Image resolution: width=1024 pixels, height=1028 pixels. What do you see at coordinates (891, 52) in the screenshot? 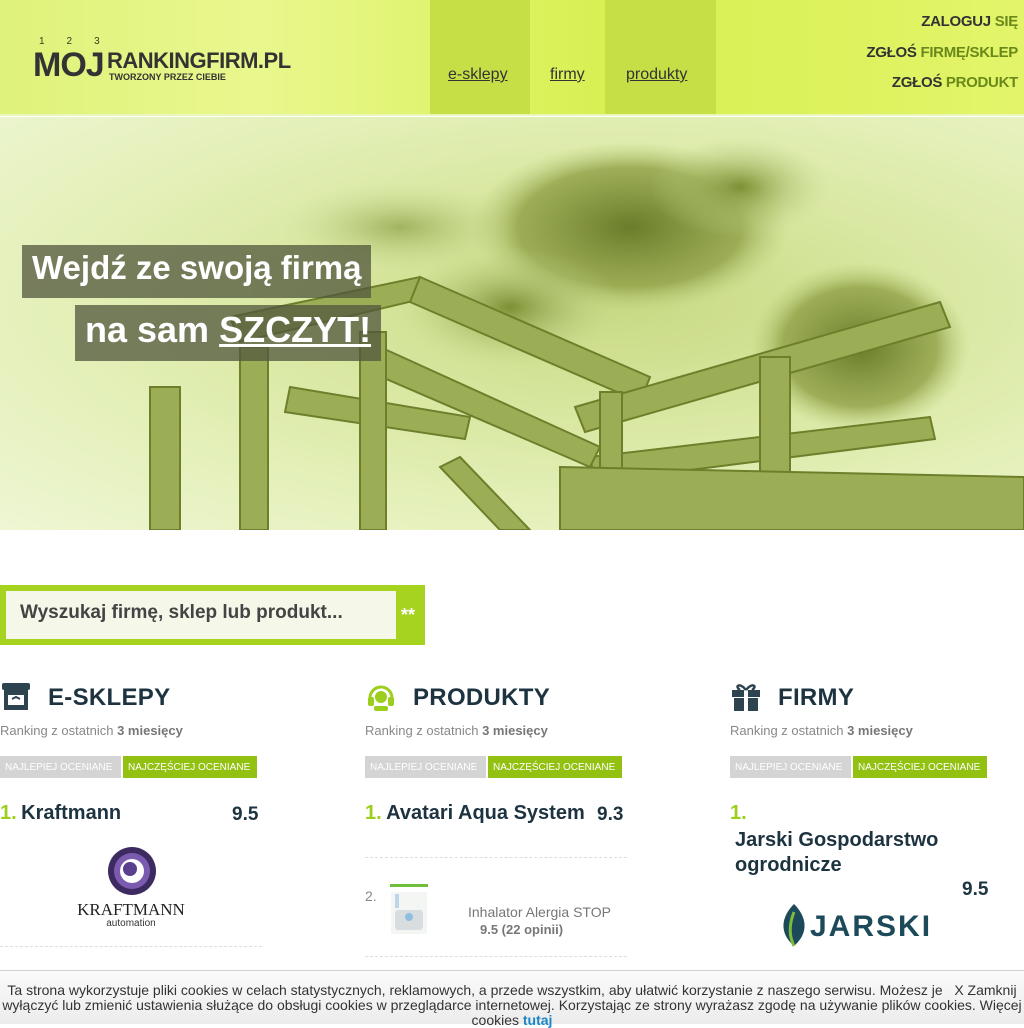
I see `submit-company-text: ZGŁOŚ` at bounding box center [891, 52].